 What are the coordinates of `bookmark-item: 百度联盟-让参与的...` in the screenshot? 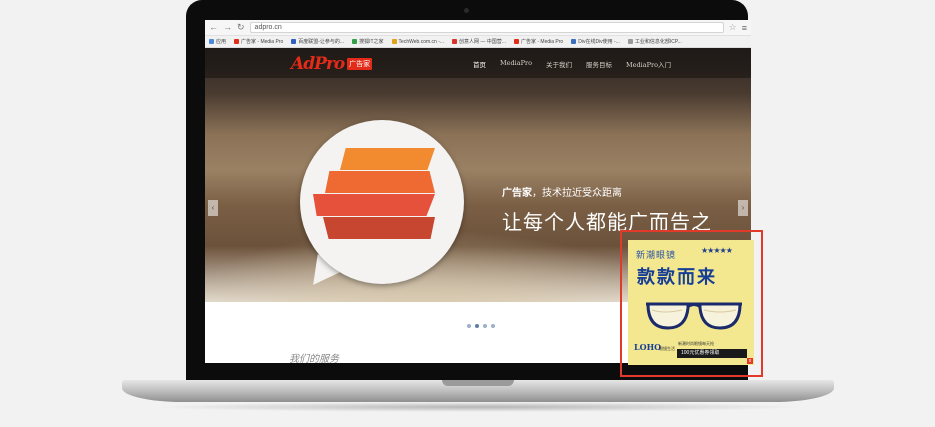 It's located at (317, 41).